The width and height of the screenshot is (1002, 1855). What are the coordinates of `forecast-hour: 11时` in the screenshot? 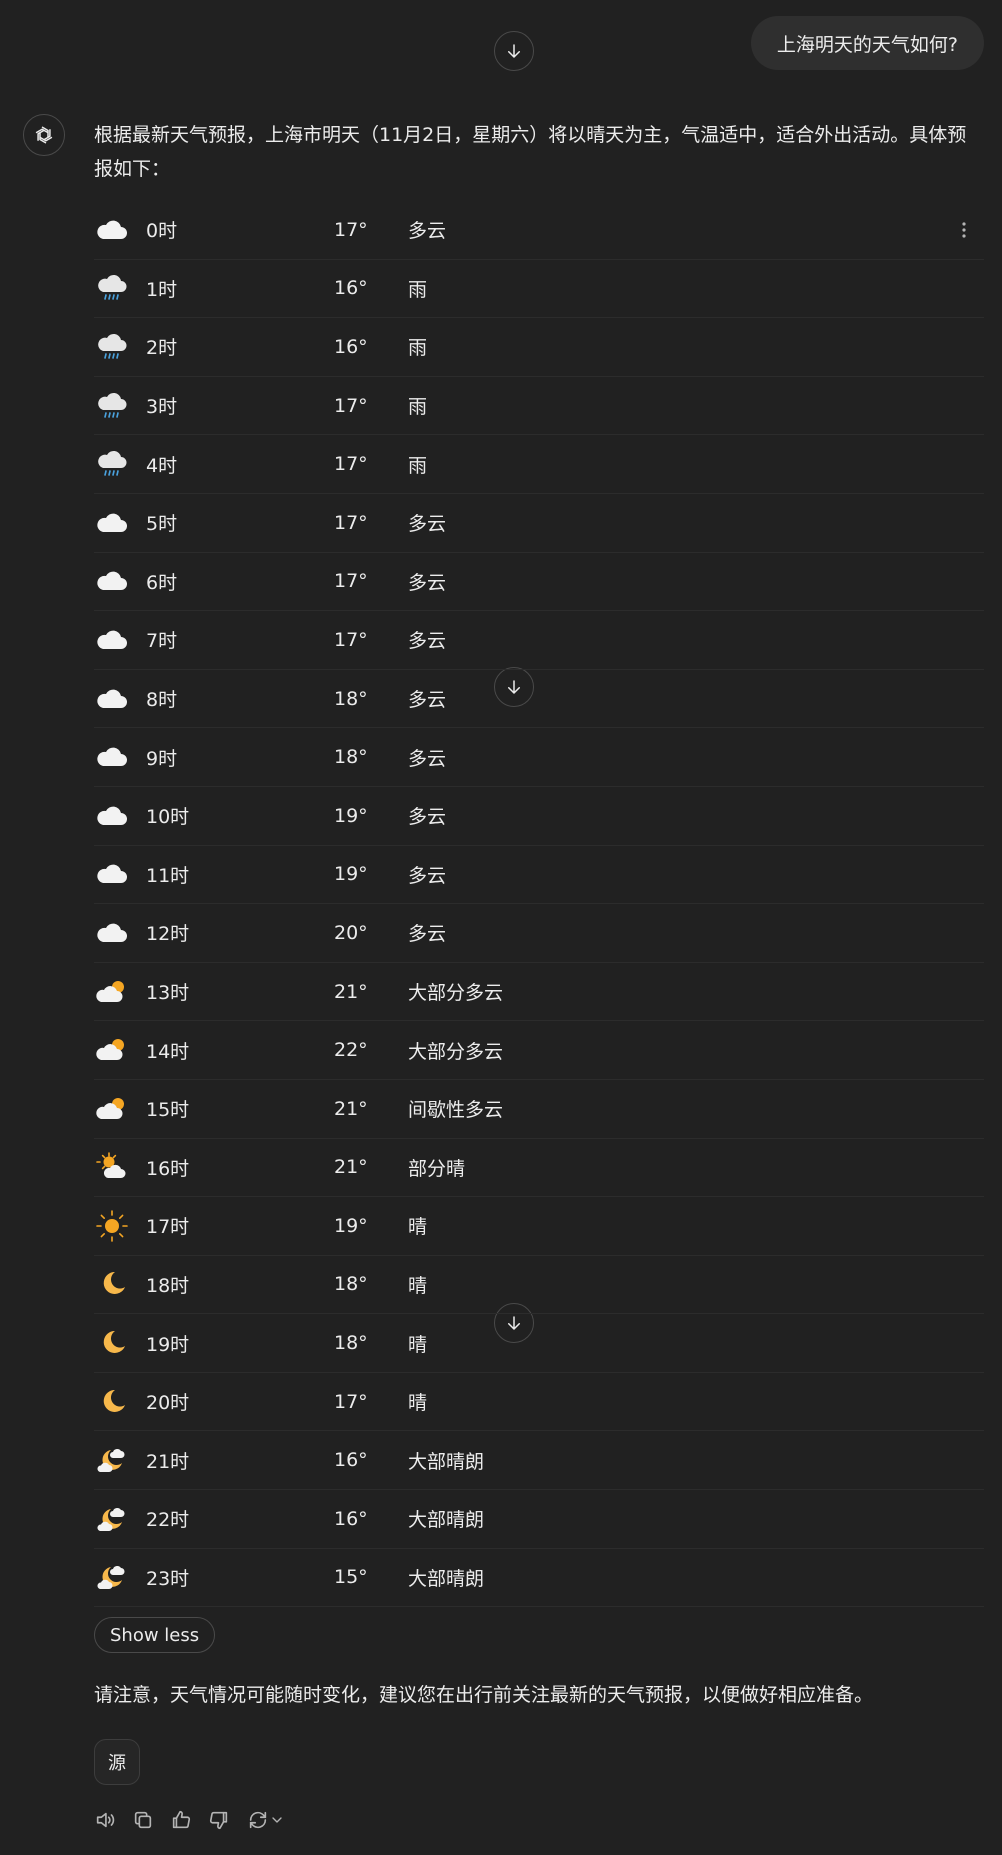 It's located at (168, 875).